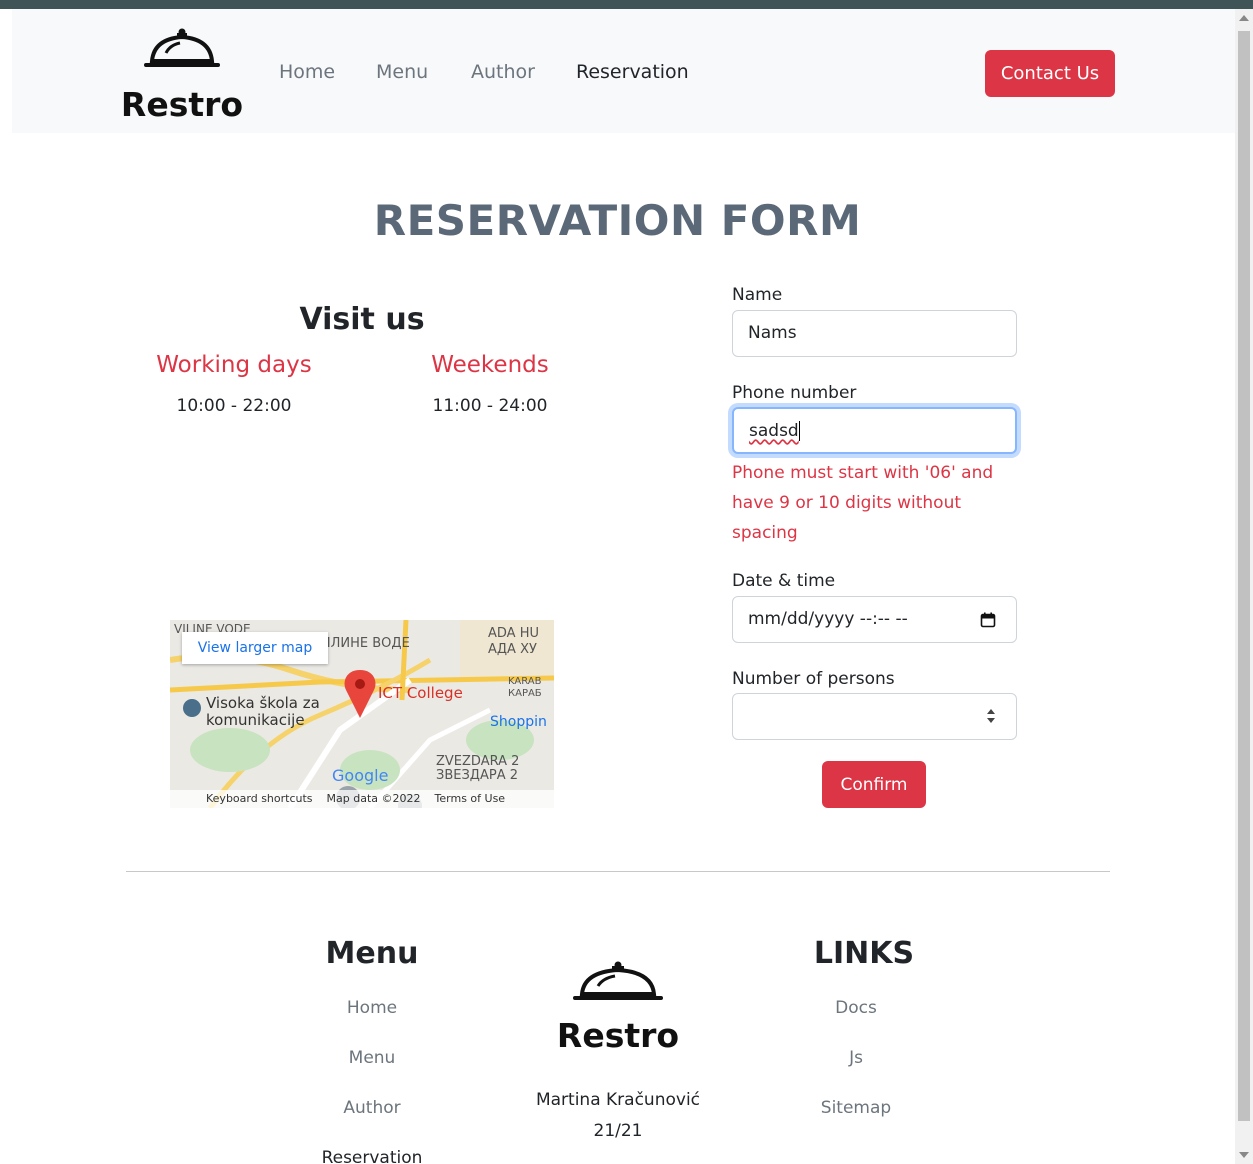 The height and width of the screenshot is (1164, 1253). What do you see at coordinates (856, 1058) in the screenshot?
I see `footer-link-js: Js` at bounding box center [856, 1058].